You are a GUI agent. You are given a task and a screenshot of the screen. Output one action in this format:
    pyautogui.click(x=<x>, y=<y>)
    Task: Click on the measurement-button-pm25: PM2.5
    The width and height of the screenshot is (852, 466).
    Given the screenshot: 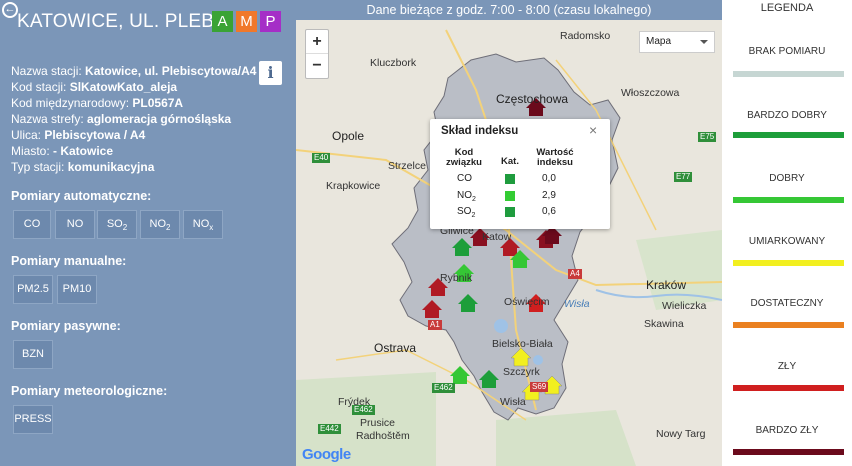 What is the action you would take?
    pyautogui.click(x=33, y=289)
    